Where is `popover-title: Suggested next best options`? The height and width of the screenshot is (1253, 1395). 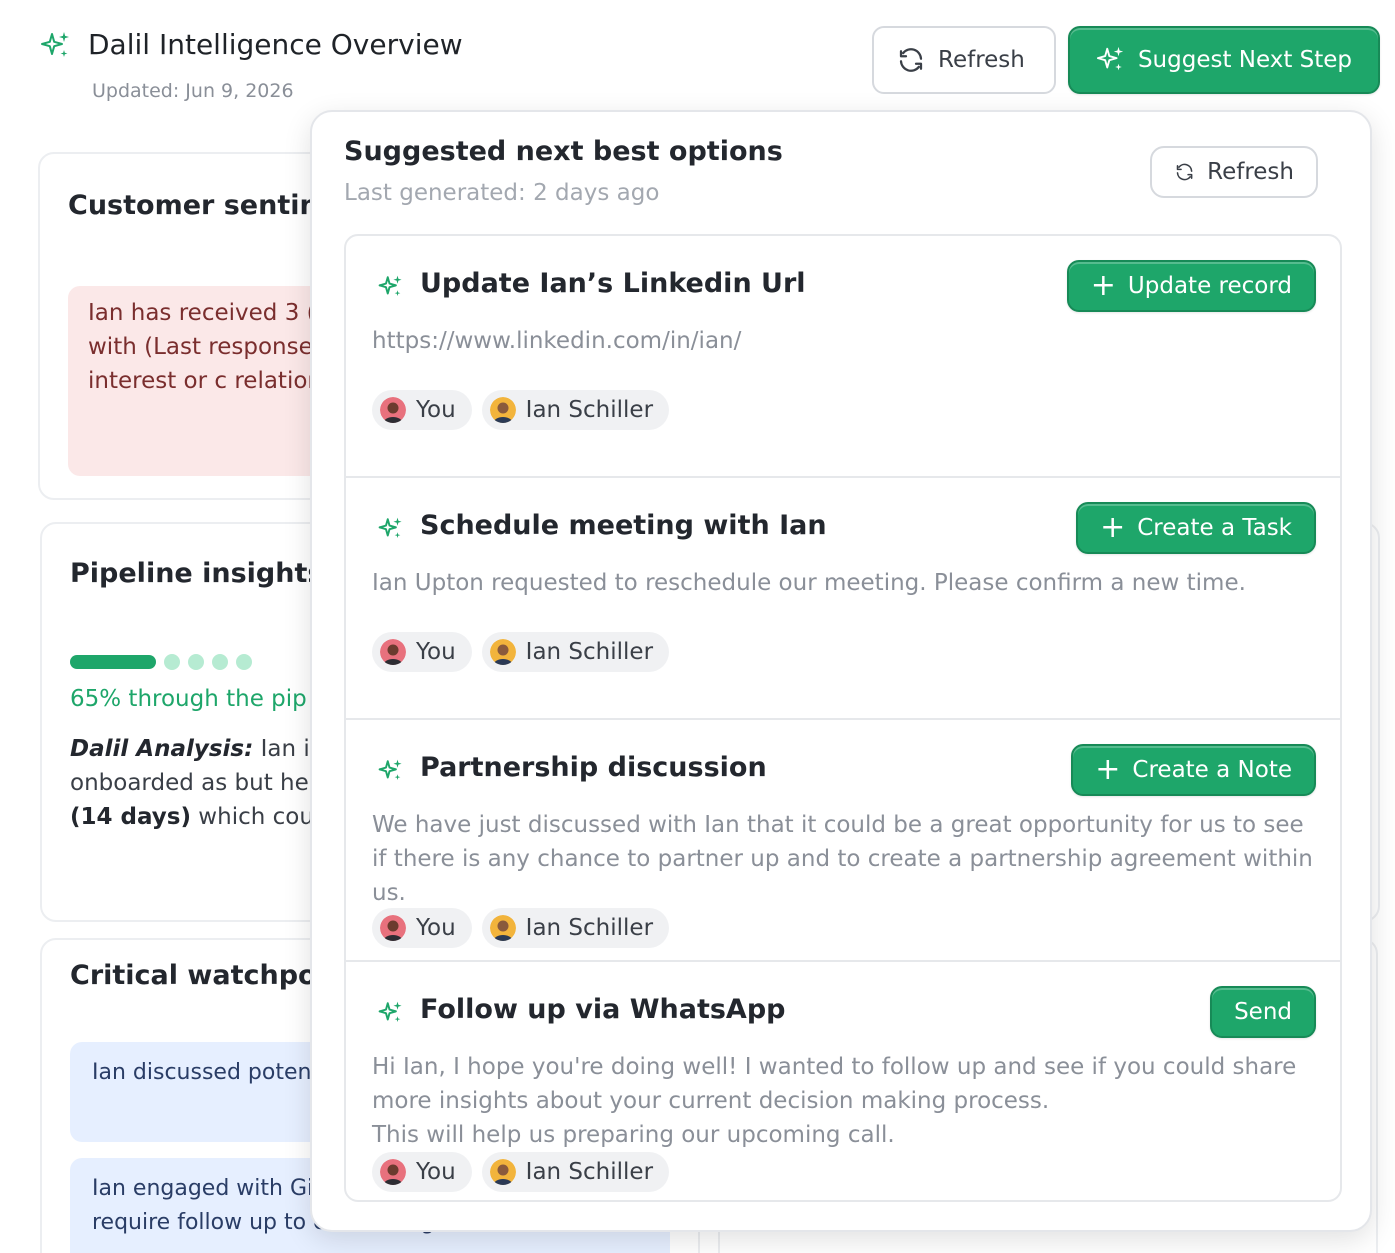
popover-title: Suggested next best options is located at coordinates (563, 151).